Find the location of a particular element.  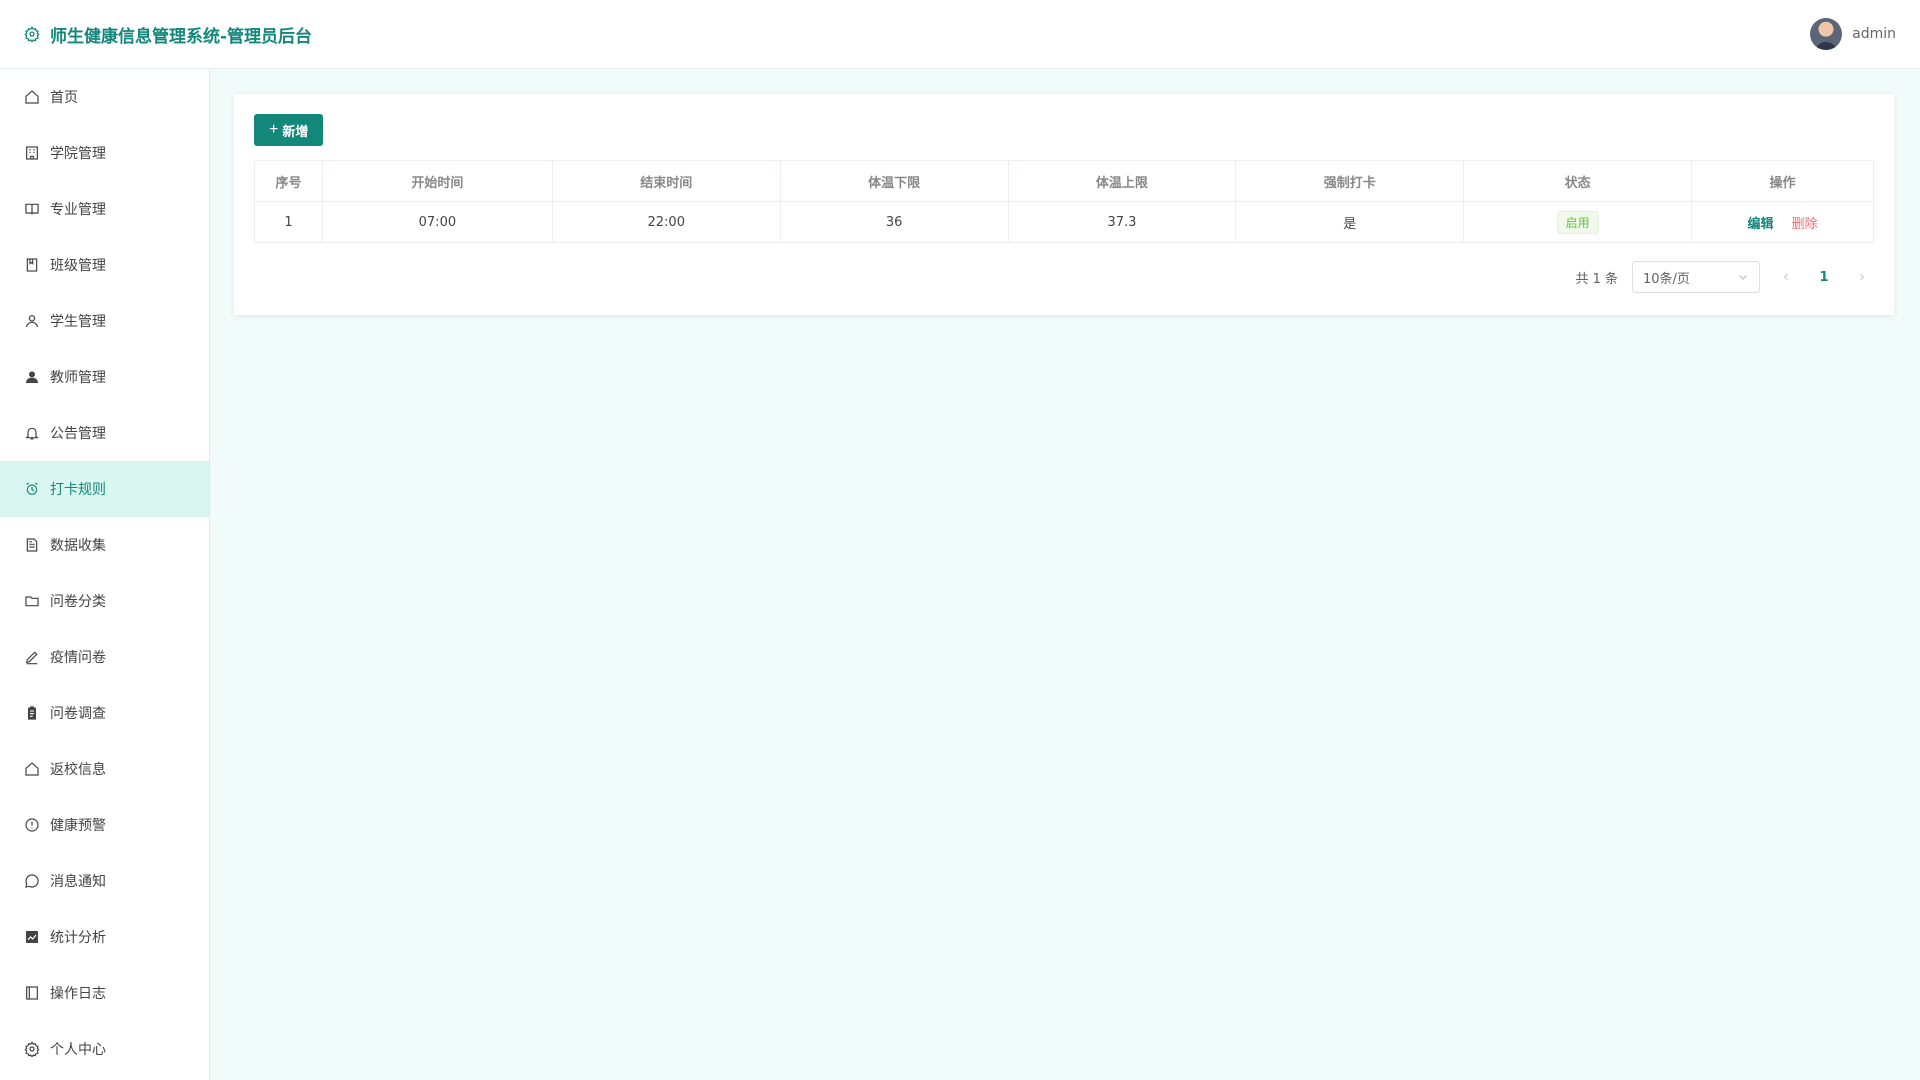

user-solid-icon is located at coordinates (32, 377).